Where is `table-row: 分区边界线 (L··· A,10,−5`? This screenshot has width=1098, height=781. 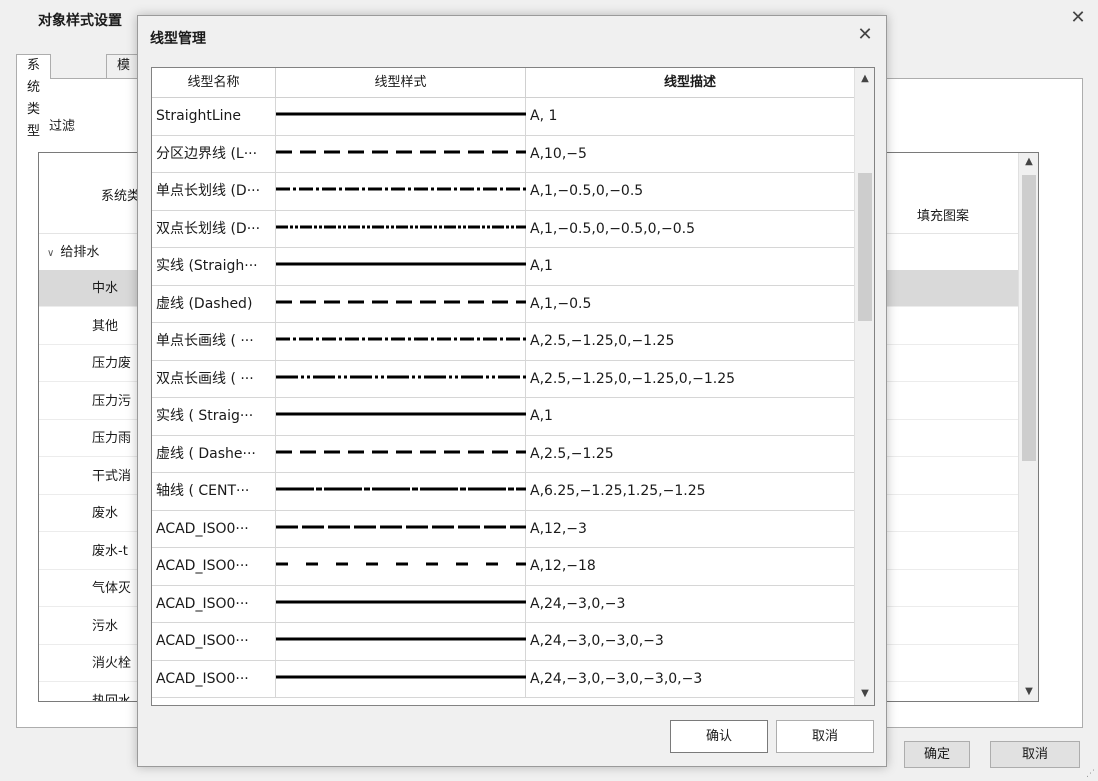
table-row: 分区边界线 (L··· A,10,−5 is located at coordinates (503, 154).